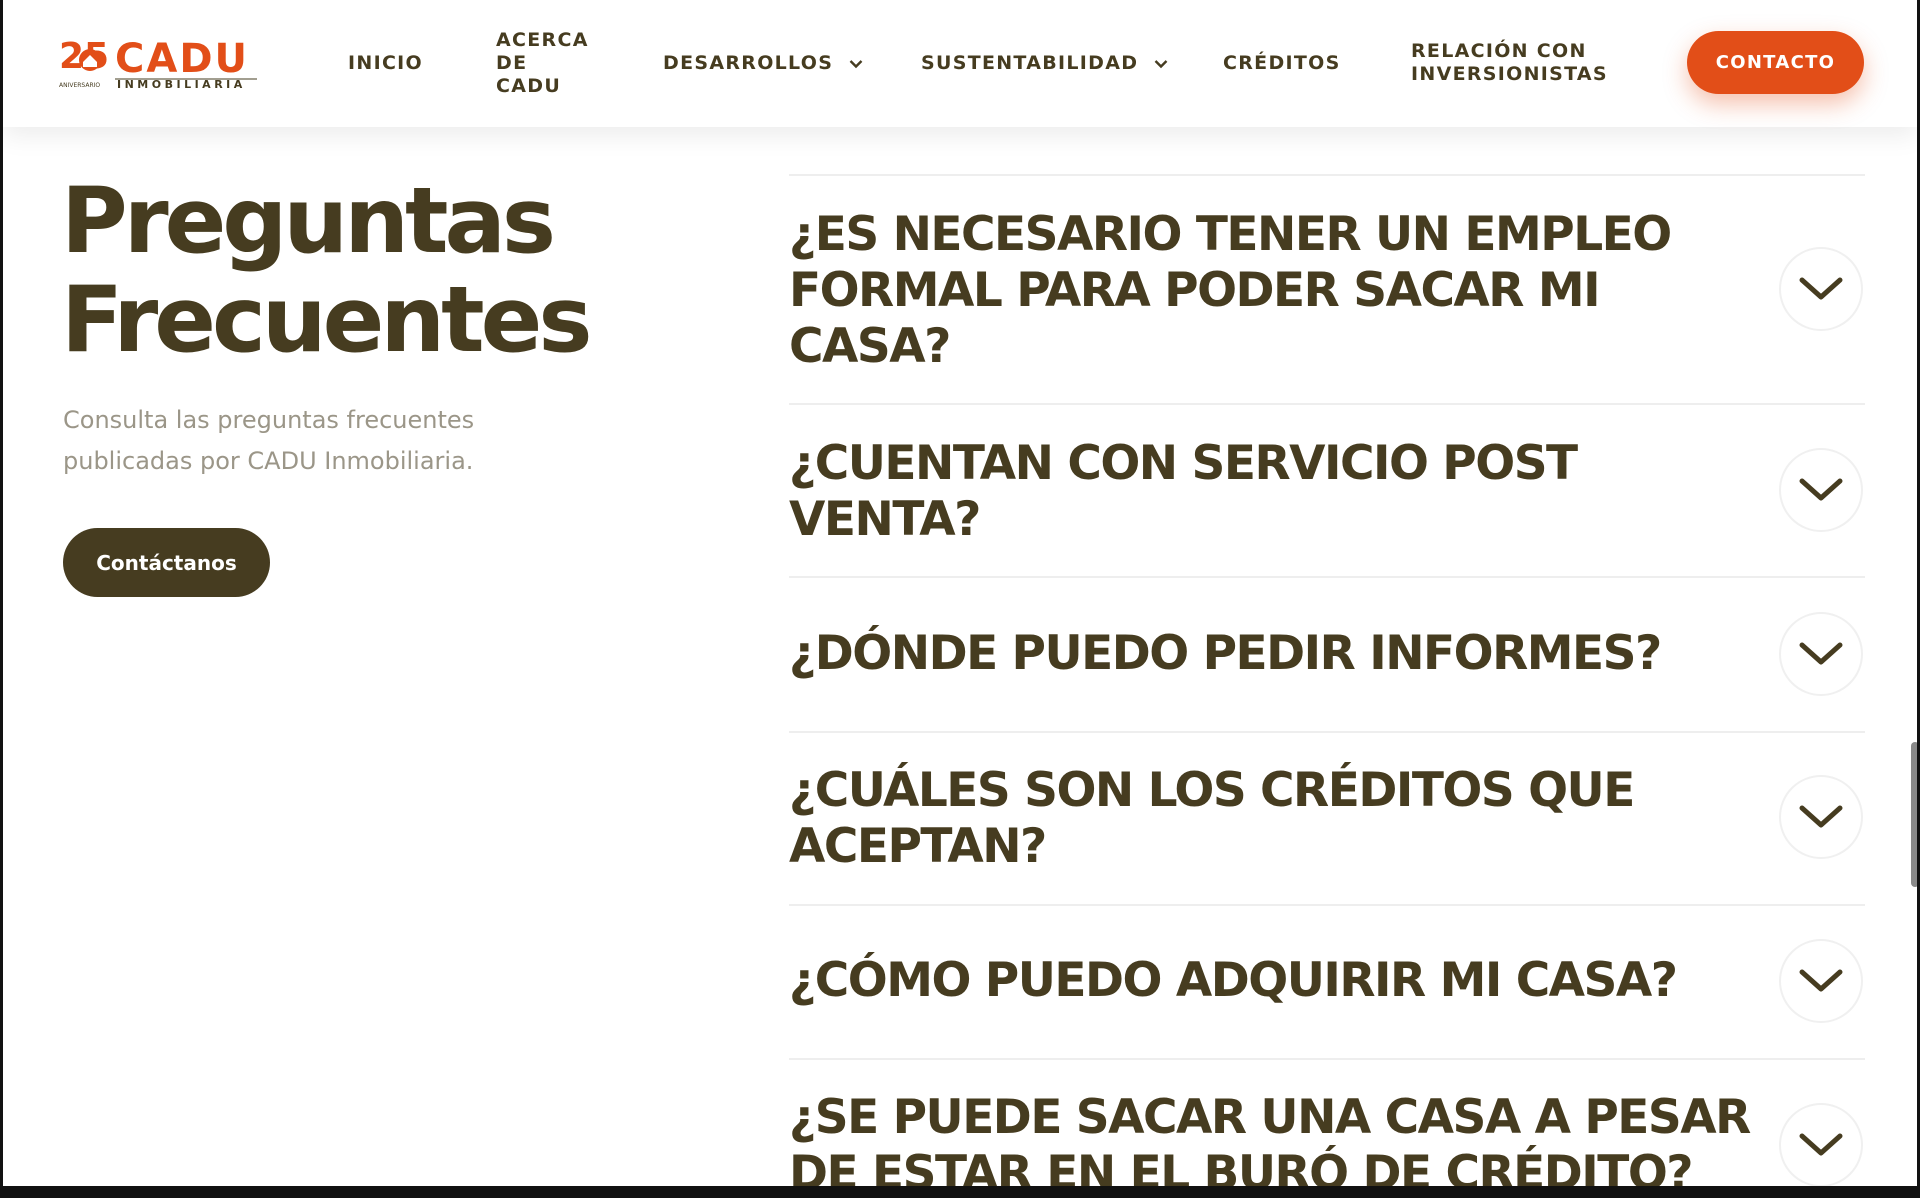 The image size is (1920, 1198). What do you see at coordinates (870, 346) in the screenshot?
I see `faq-question-line: CASA?` at bounding box center [870, 346].